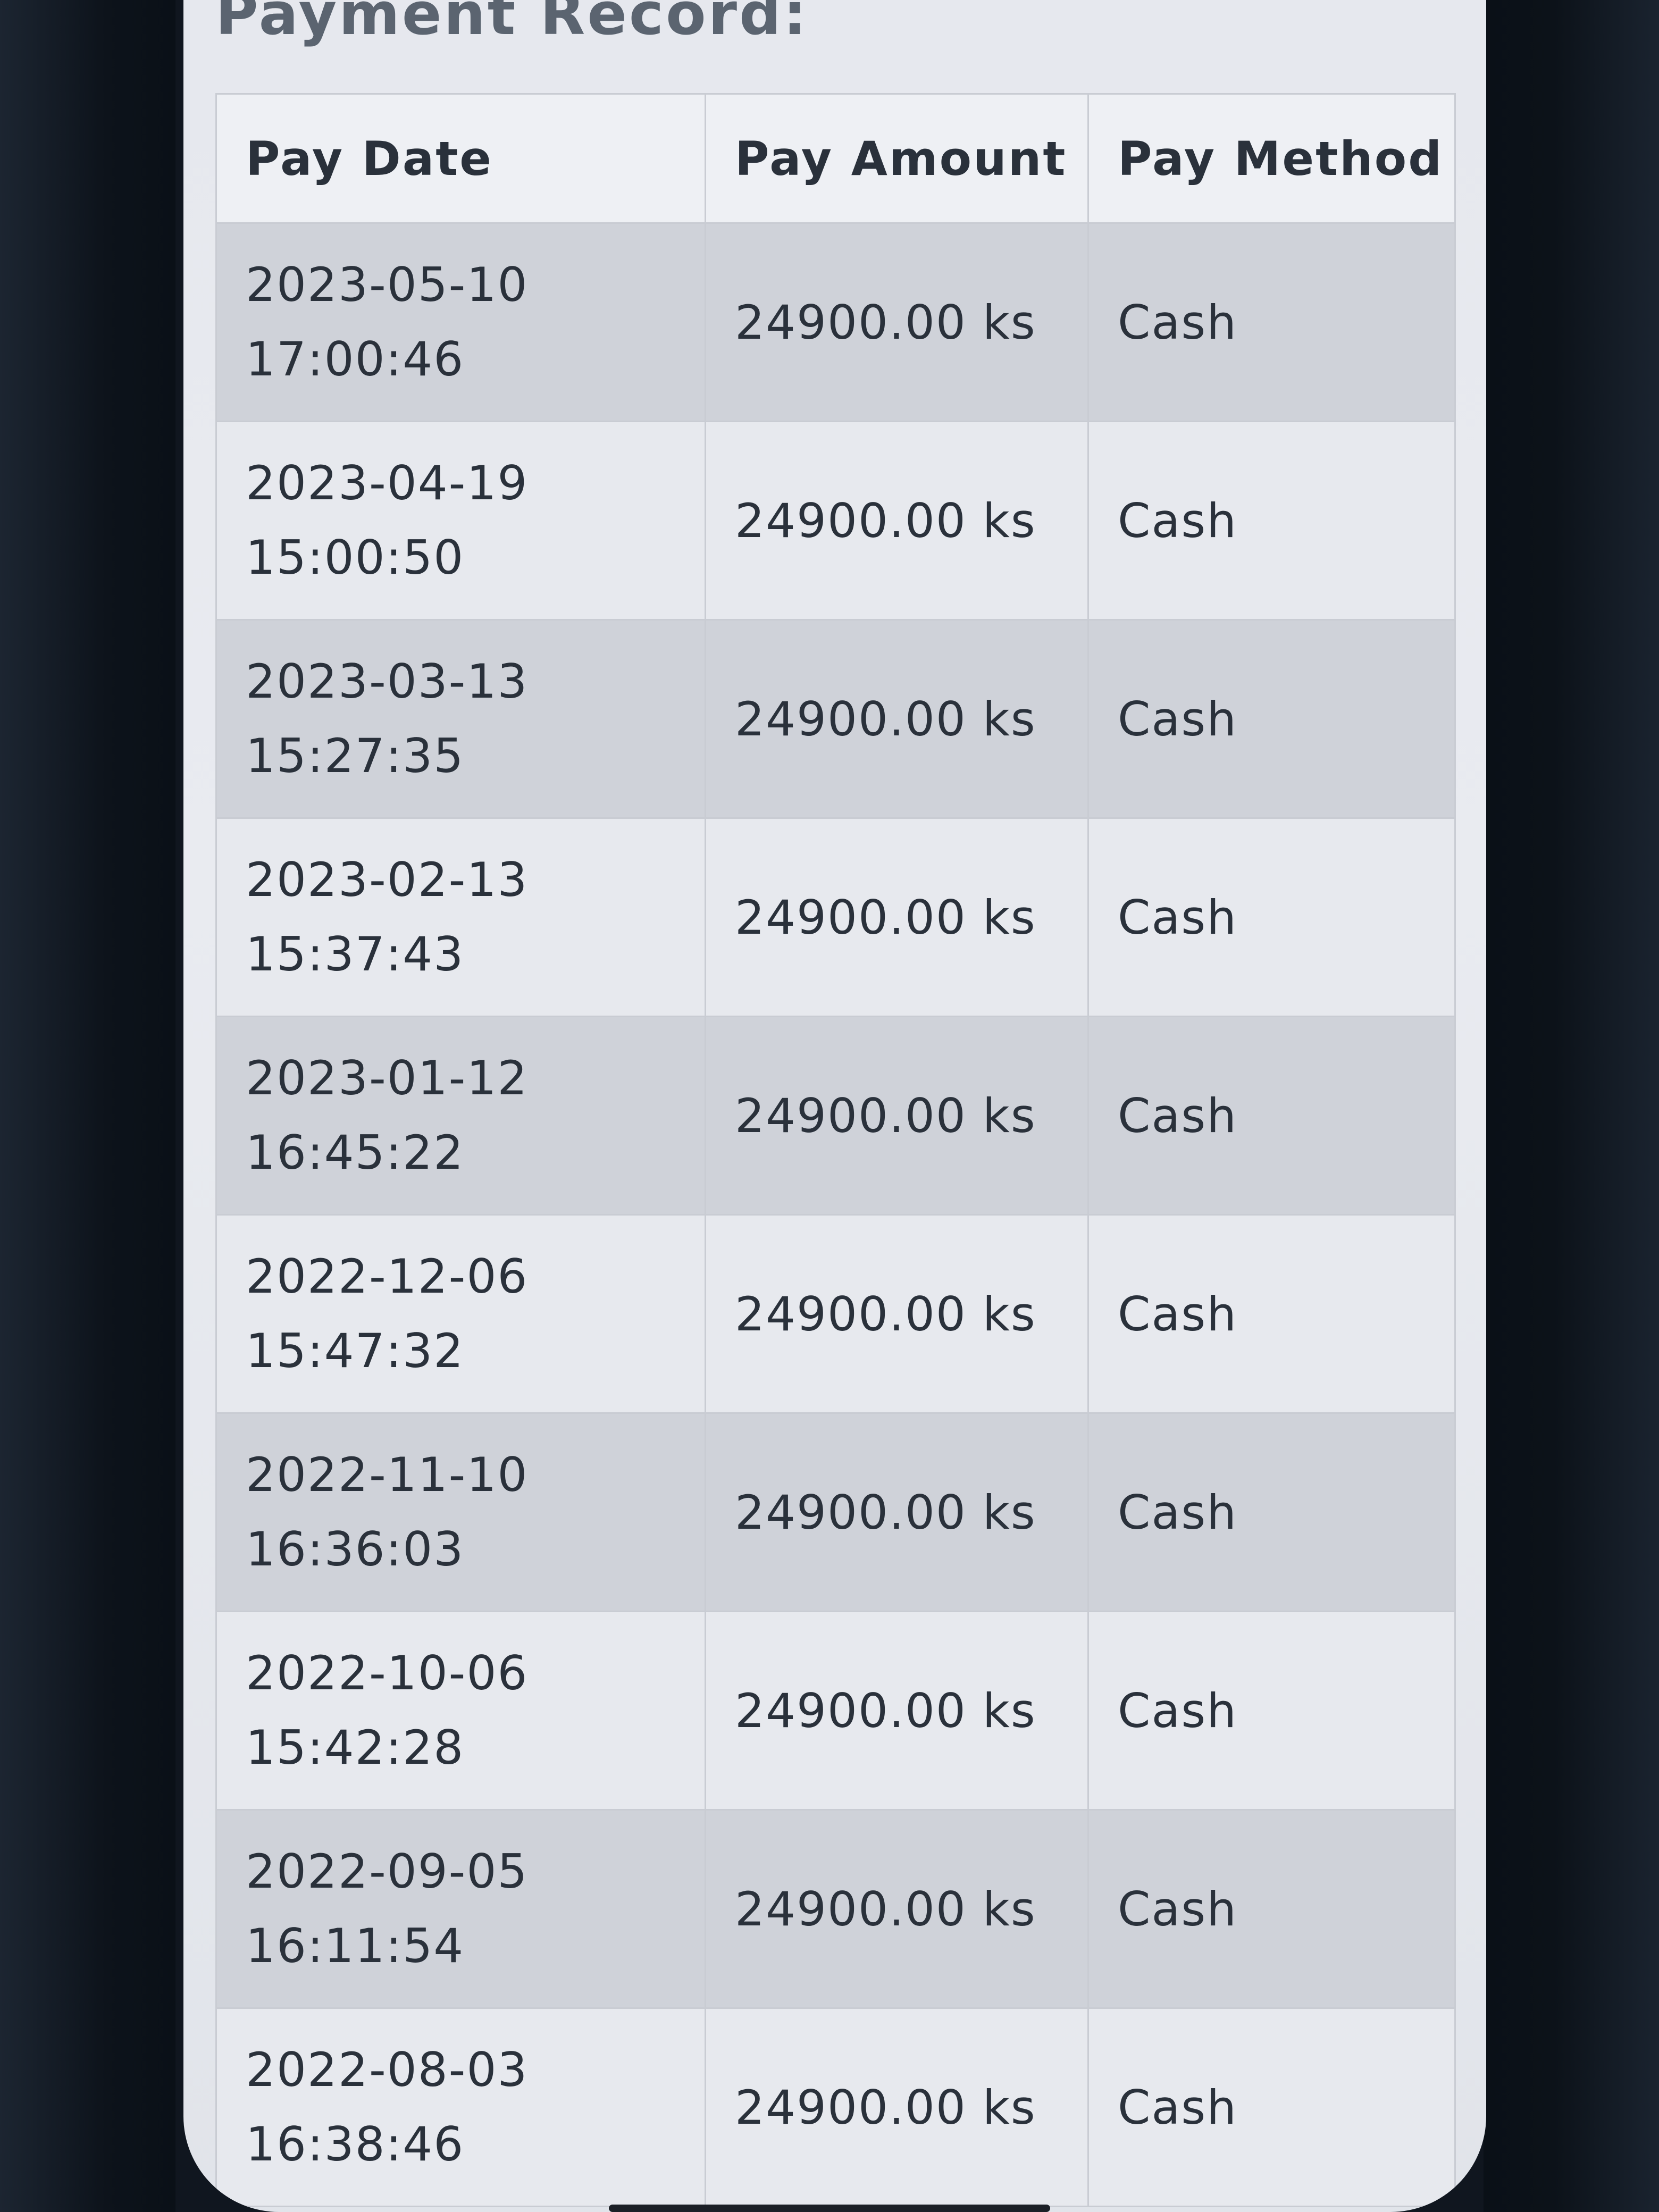 The height and width of the screenshot is (2212, 1659). I want to click on pay-date-cell: 2023-02-13 15:37:43, so click(460, 917).